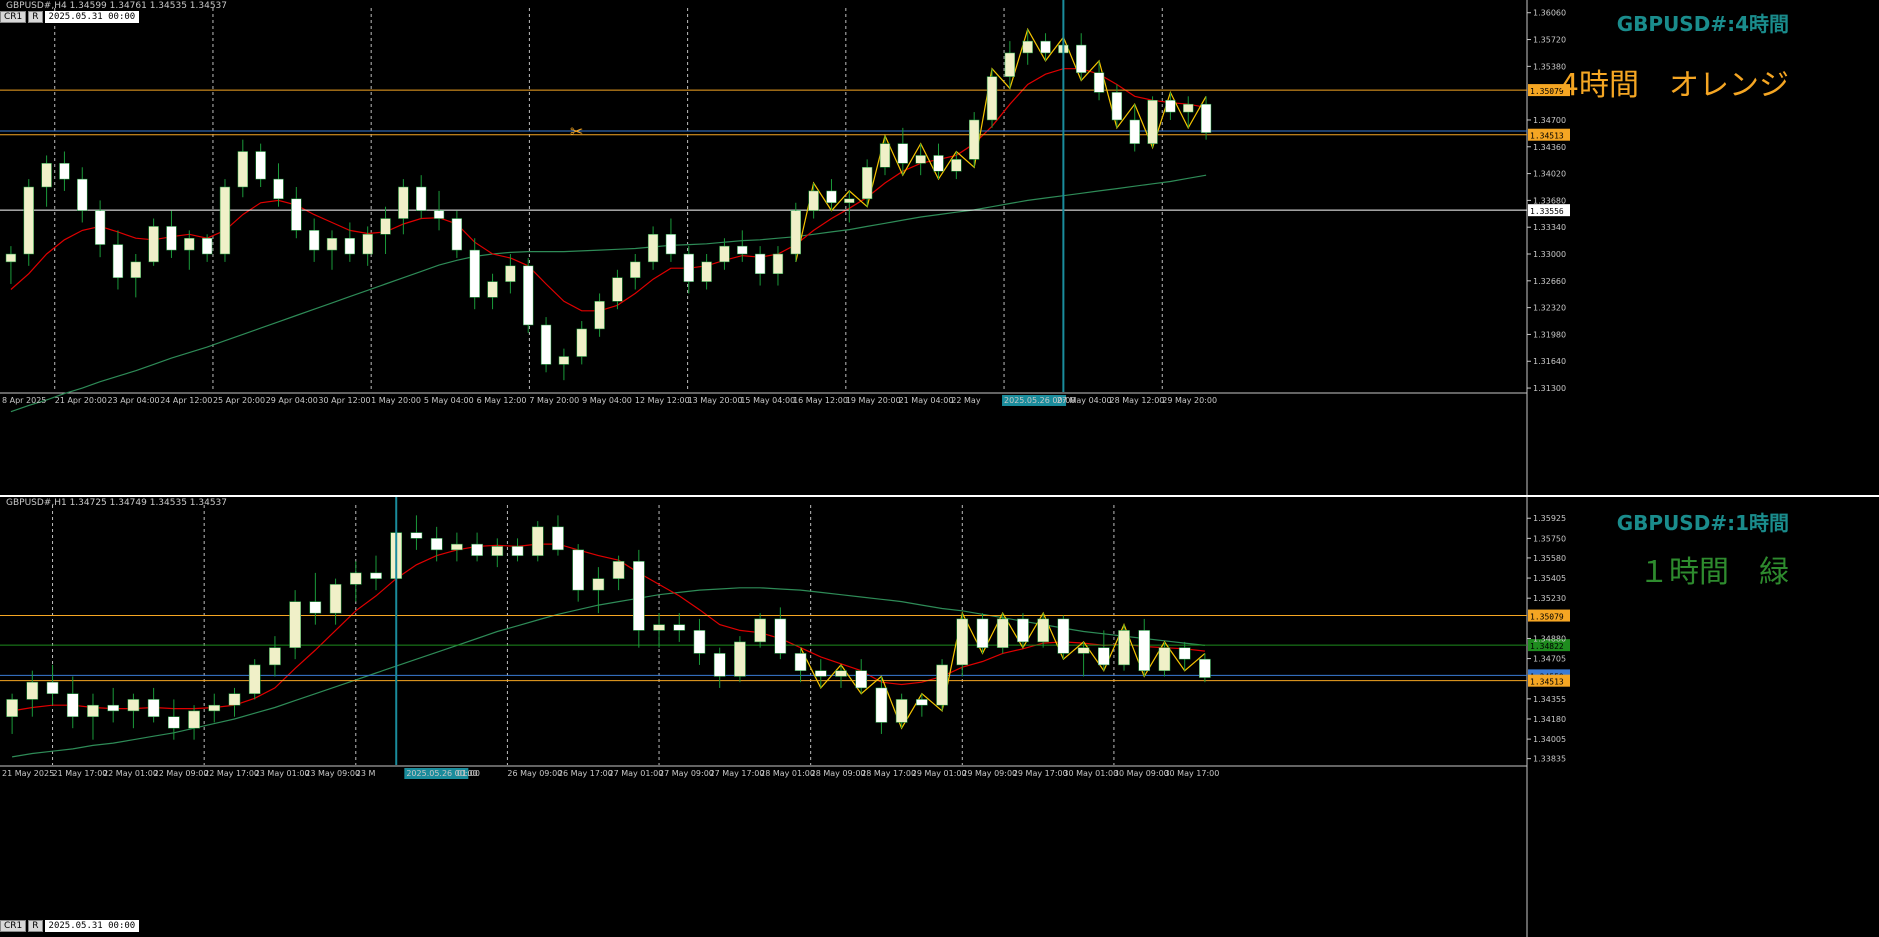 This screenshot has height=937, width=1879. What do you see at coordinates (1001, 145) in the screenshot?
I see `zigzag-line` at bounding box center [1001, 145].